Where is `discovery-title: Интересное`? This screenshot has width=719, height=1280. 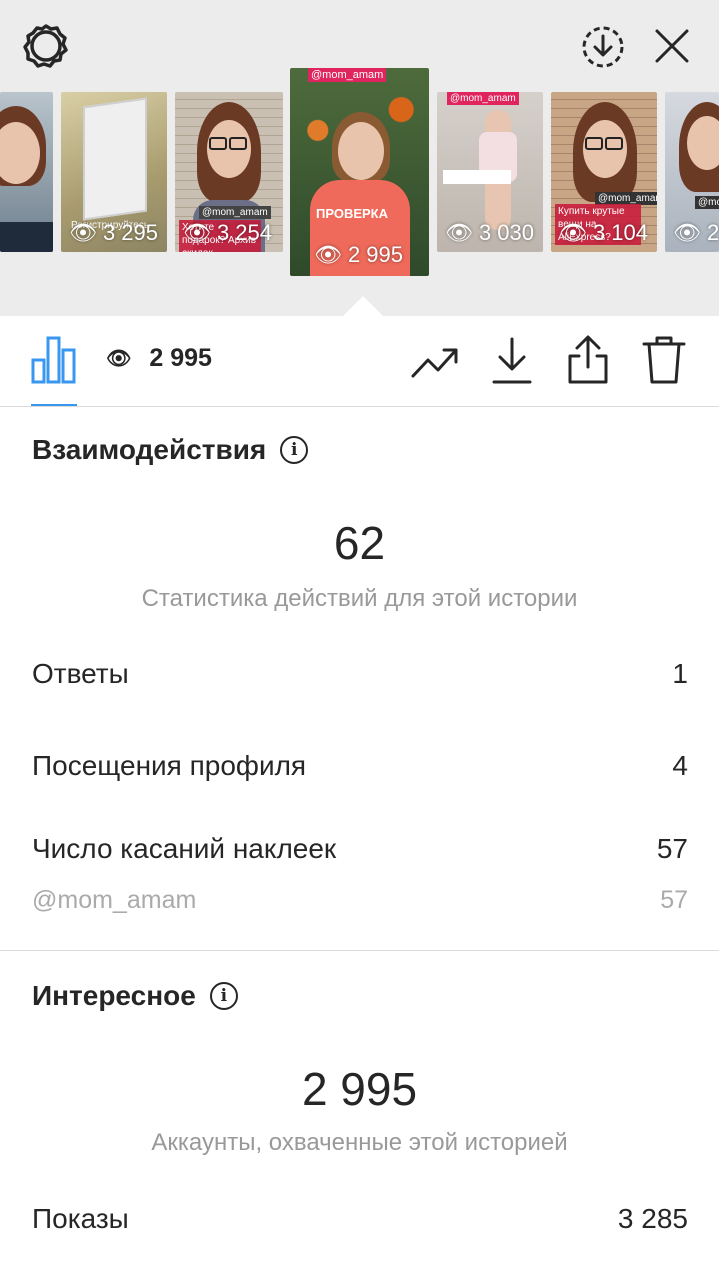
discovery-title: Интересное is located at coordinates (114, 995).